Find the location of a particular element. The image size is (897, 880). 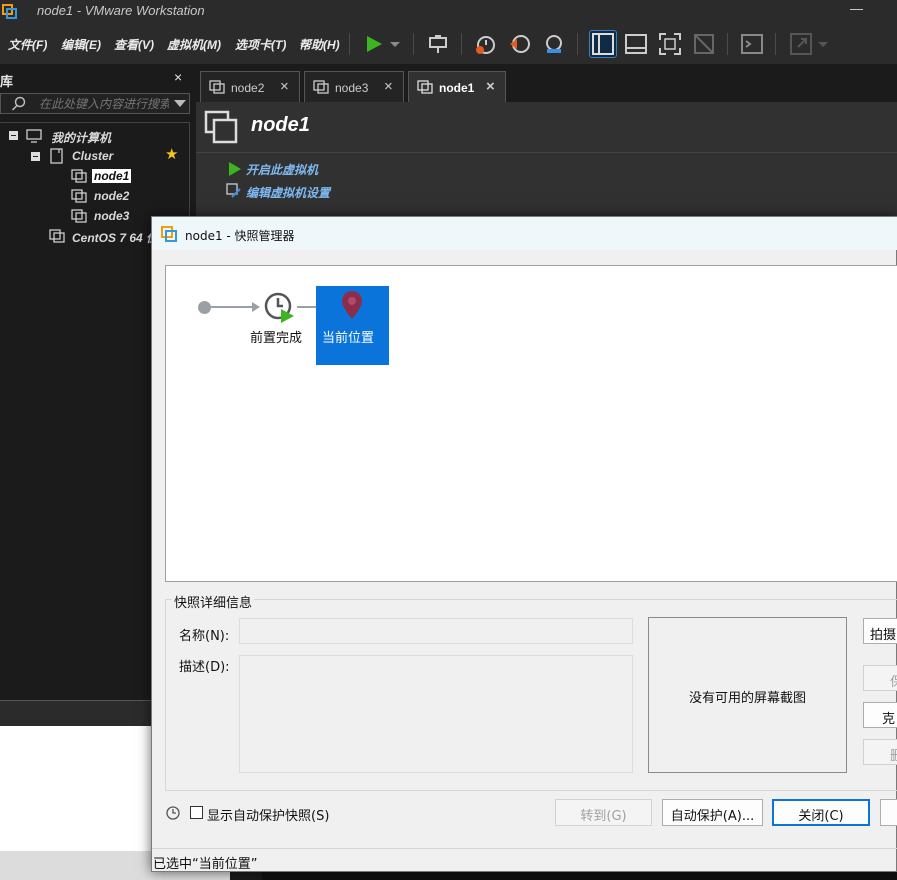

snapshot-icon is located at coordinates (280, 308).